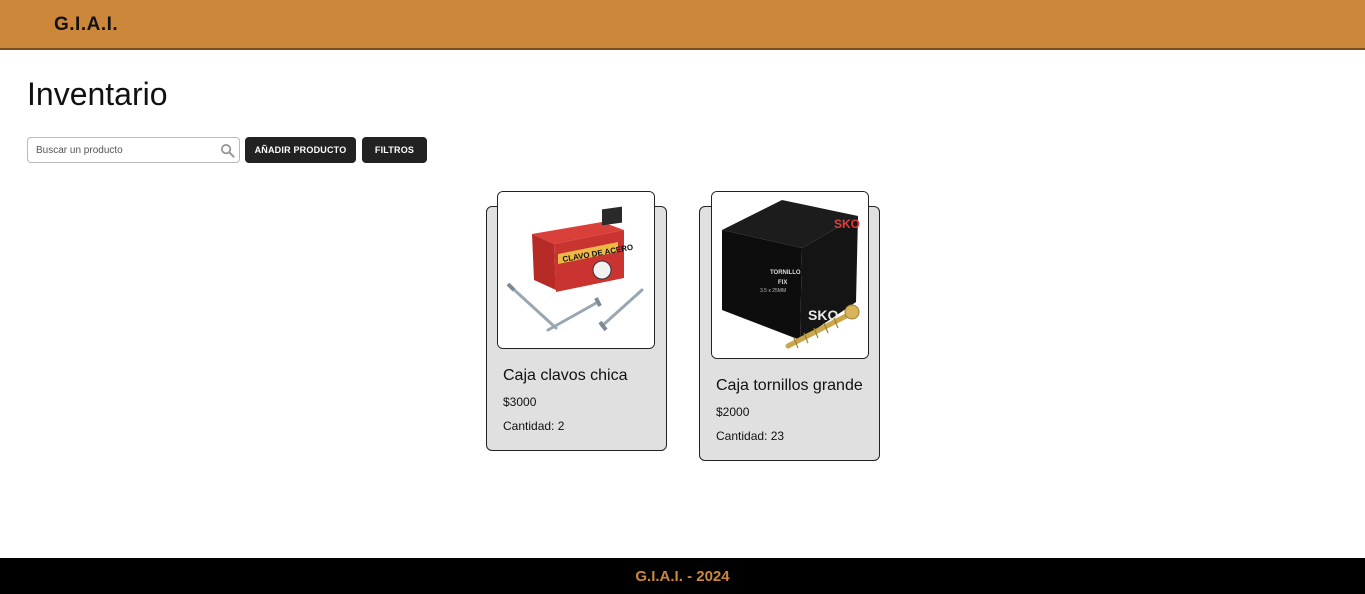 This screenshot has height=594, width=1365. I want to click on nail-box-image: CLAVO DE ACERO, so click(576, 270).